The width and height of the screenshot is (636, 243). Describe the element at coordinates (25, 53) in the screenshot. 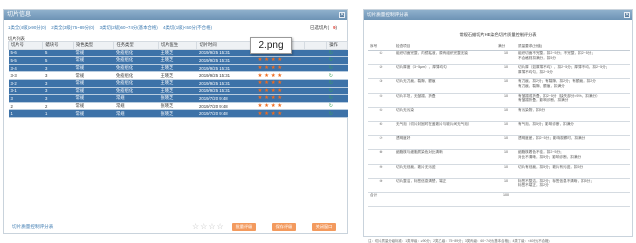

I see `cell-slide: 5-6` at that location.